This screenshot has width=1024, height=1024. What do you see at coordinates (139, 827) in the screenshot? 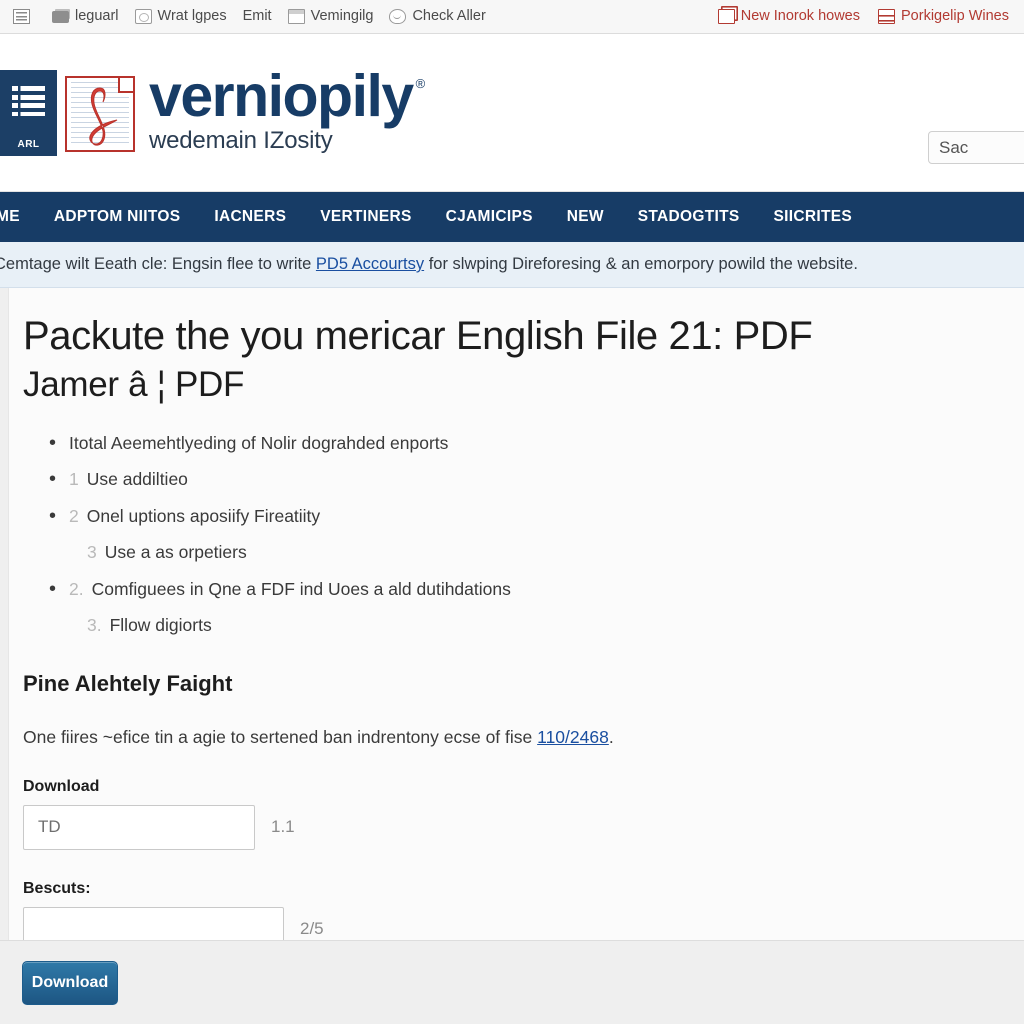
I see `download-input: TD` at bounding box center [139, 827].